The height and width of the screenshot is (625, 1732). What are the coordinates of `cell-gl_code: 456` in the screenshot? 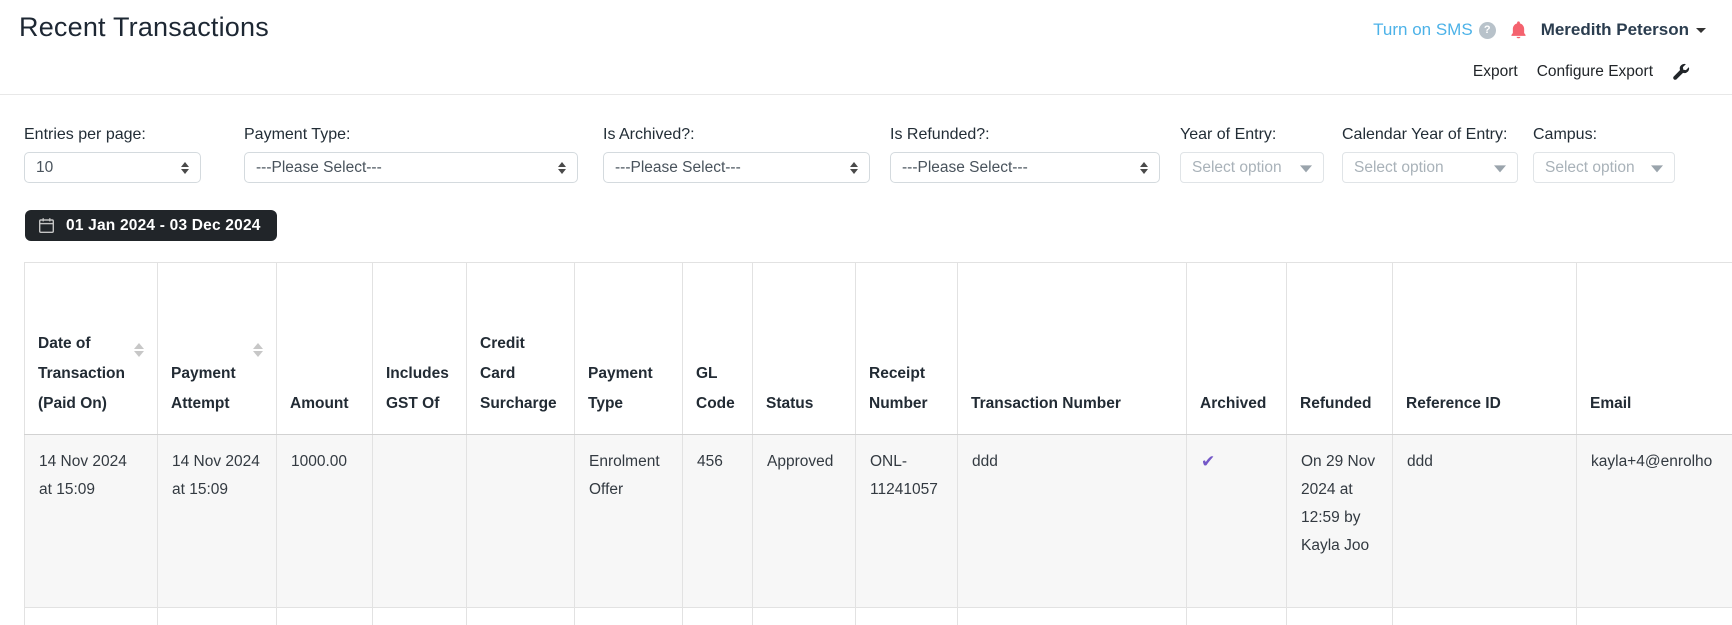 It's located at (717, 521).